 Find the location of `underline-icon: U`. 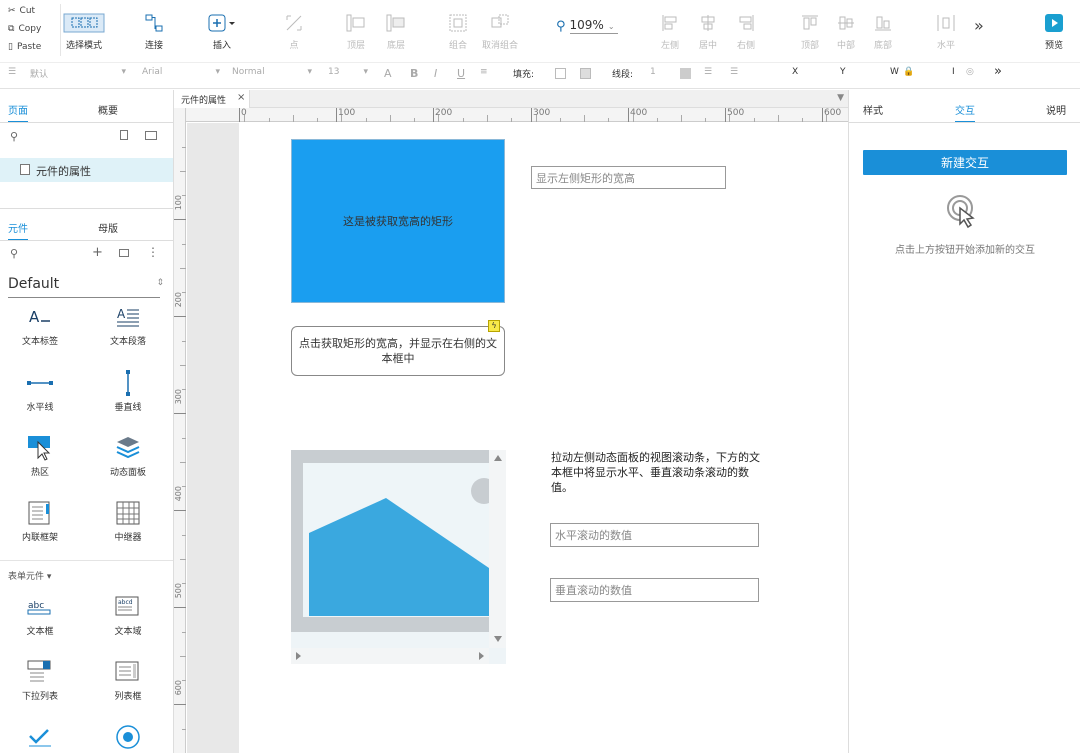

underline-icon: U is located at coordinates (461, 73).